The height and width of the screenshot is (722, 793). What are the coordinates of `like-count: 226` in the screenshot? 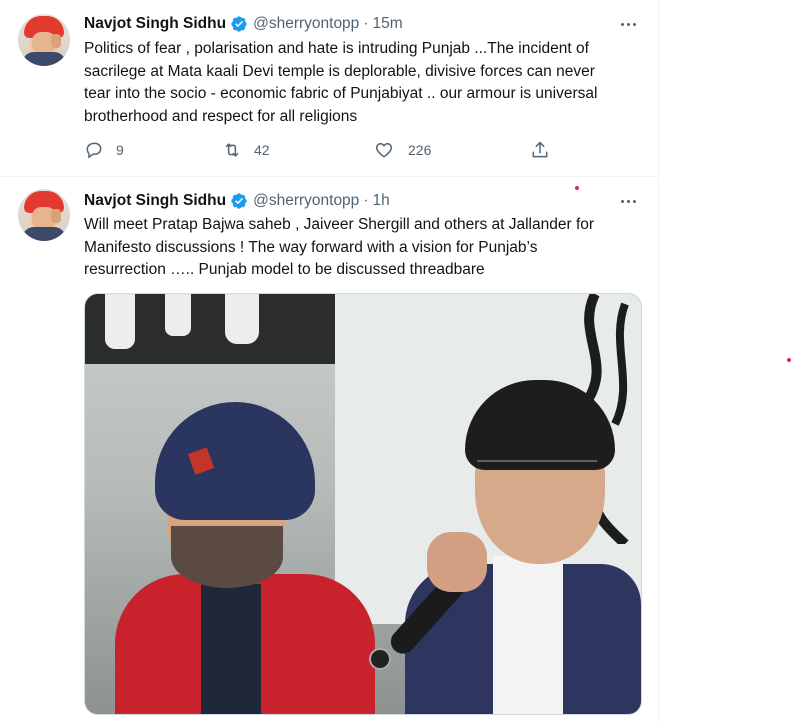 It's located at (420, 150).